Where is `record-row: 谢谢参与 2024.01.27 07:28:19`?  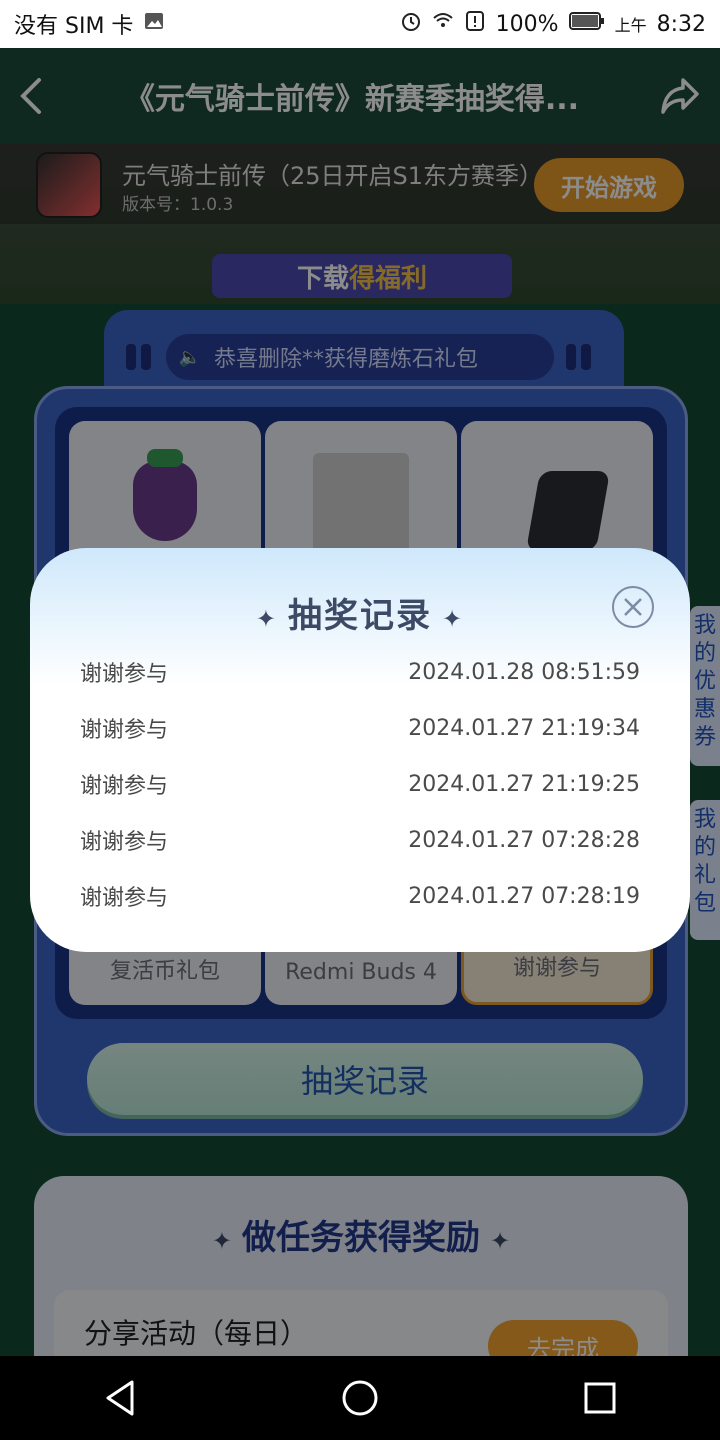 record-row: 谢谢参与 2024.01.27 07:28:19 is located at coordinates (360, 896).